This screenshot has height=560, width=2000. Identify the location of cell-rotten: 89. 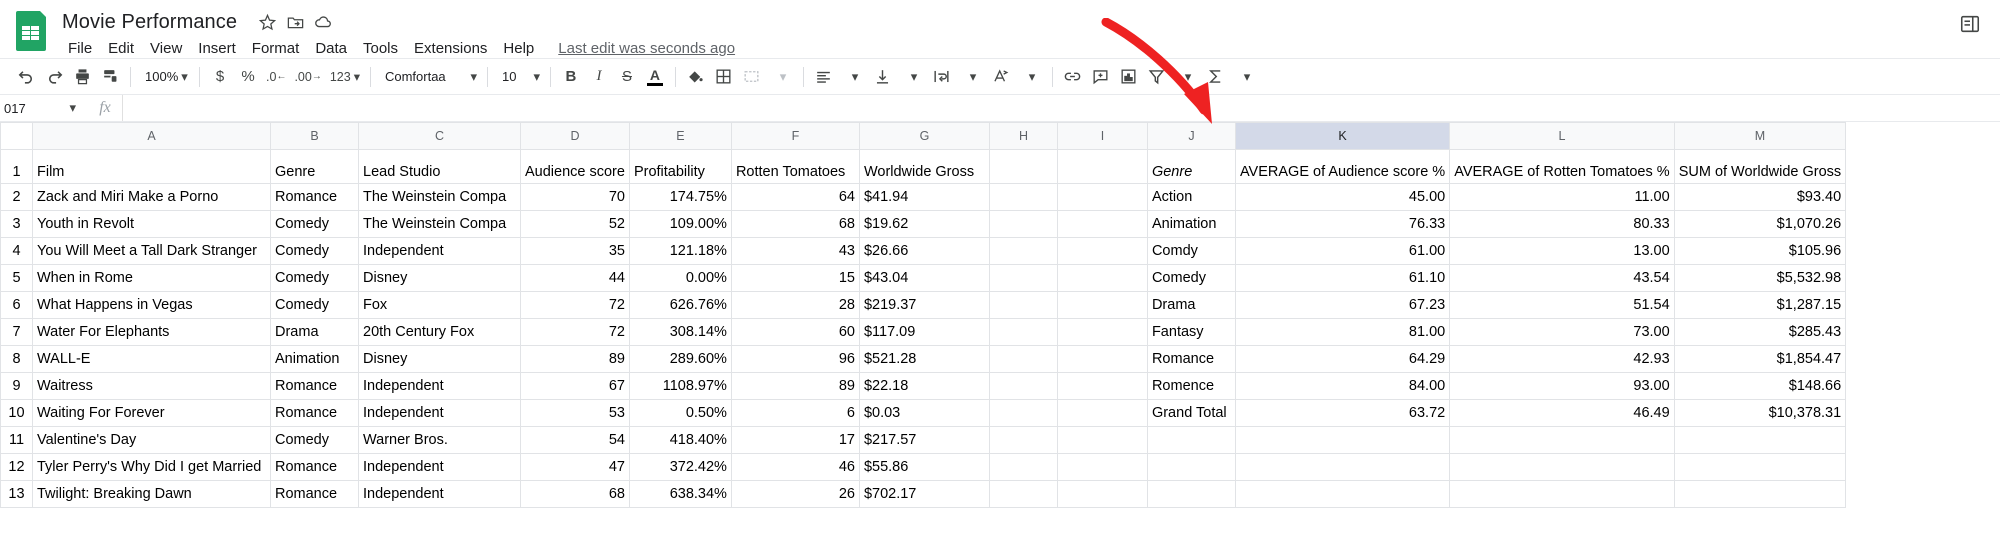
(795, 386).